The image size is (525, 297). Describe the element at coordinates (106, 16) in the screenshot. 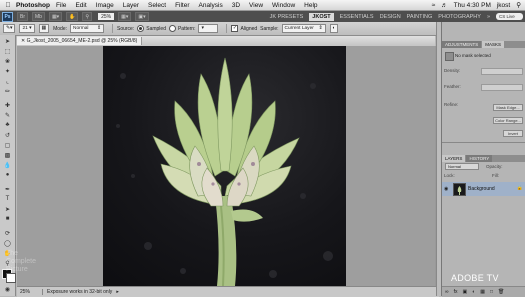

I see `zoom-level: 25%` at that location.